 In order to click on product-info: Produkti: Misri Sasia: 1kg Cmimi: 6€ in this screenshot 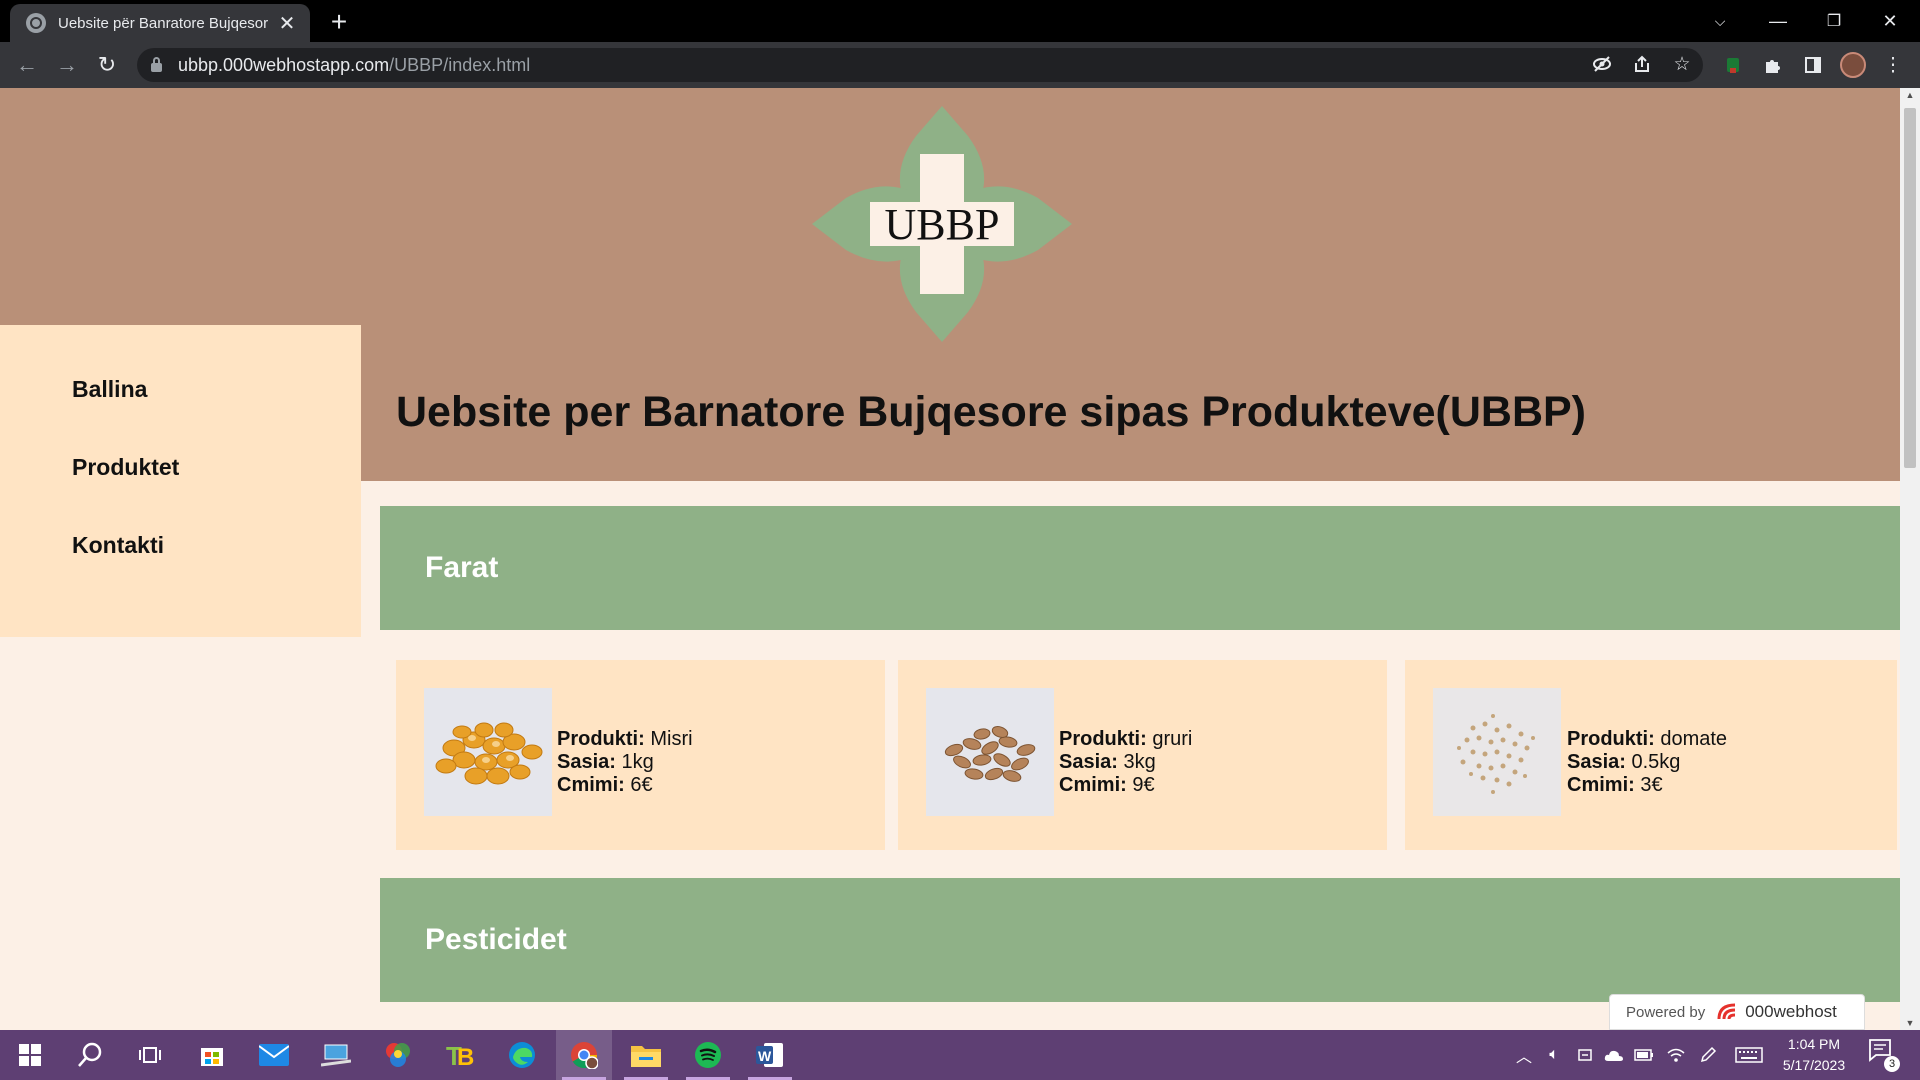, I will do `click(625, 762)`.